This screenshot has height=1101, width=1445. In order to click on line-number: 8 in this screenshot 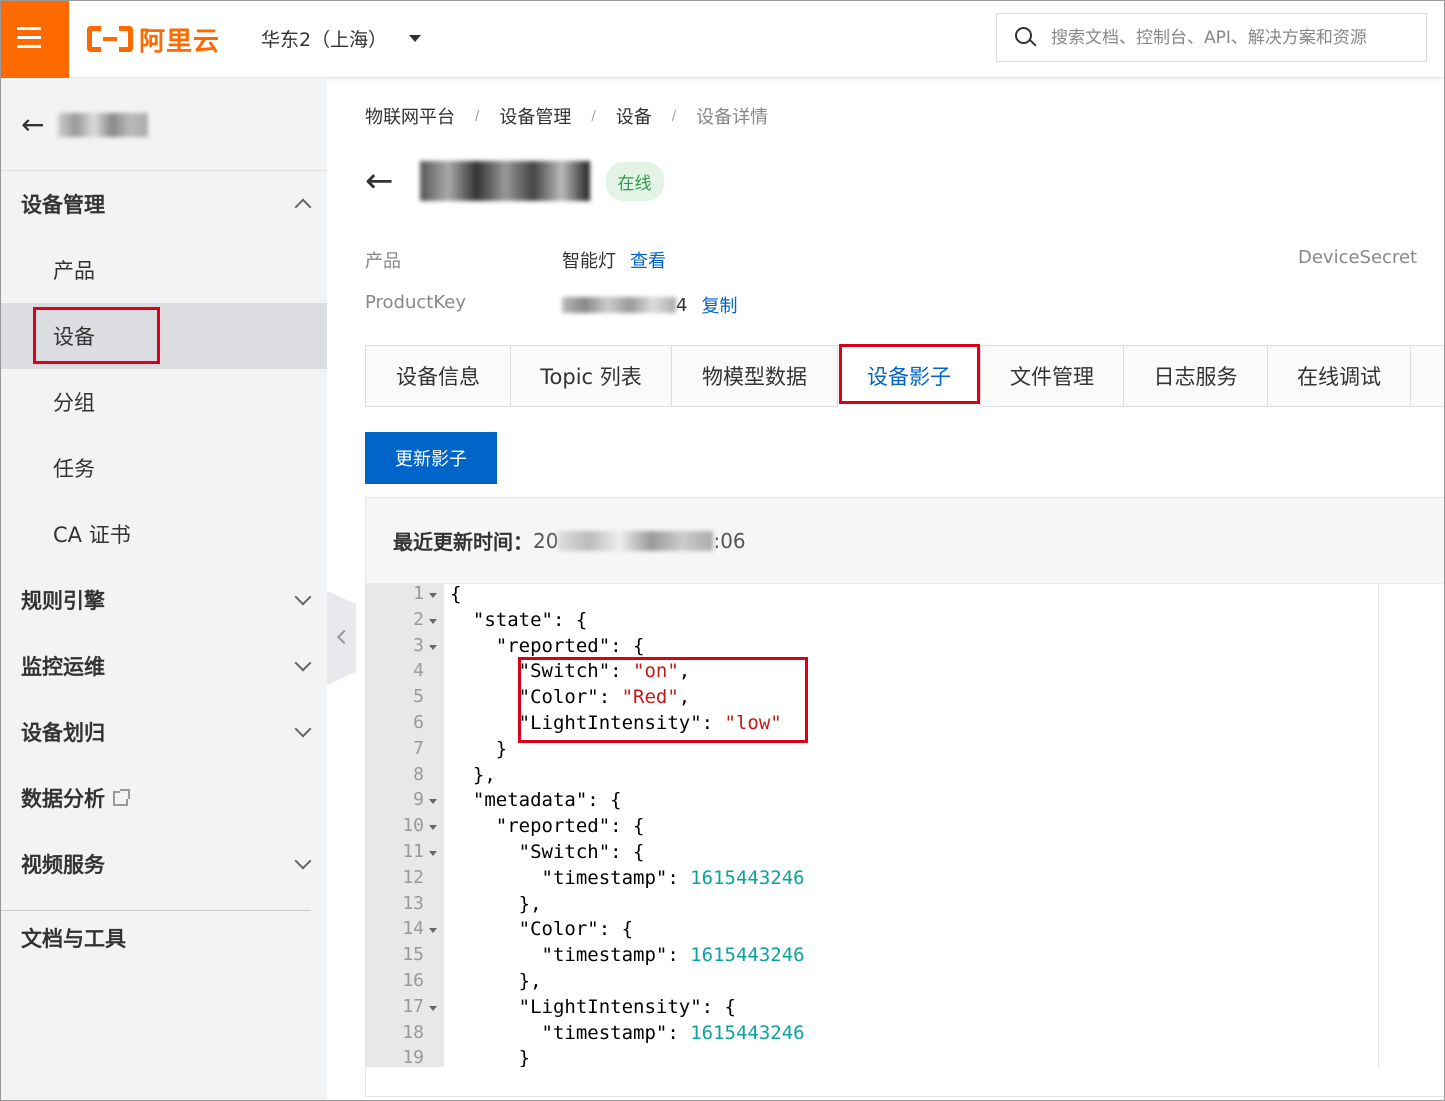, I will do `click(418, 774)`.